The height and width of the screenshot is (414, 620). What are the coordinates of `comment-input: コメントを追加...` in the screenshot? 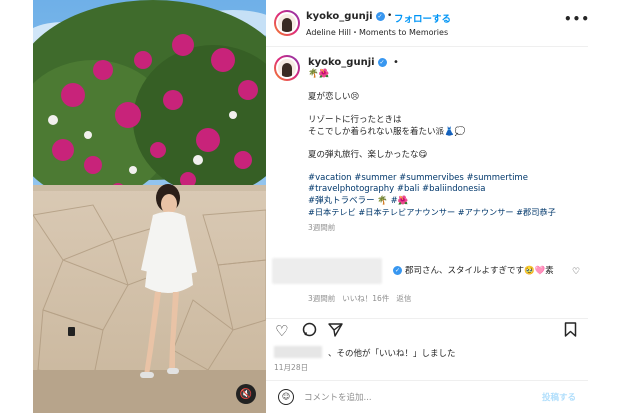 It's located at (338, 397).